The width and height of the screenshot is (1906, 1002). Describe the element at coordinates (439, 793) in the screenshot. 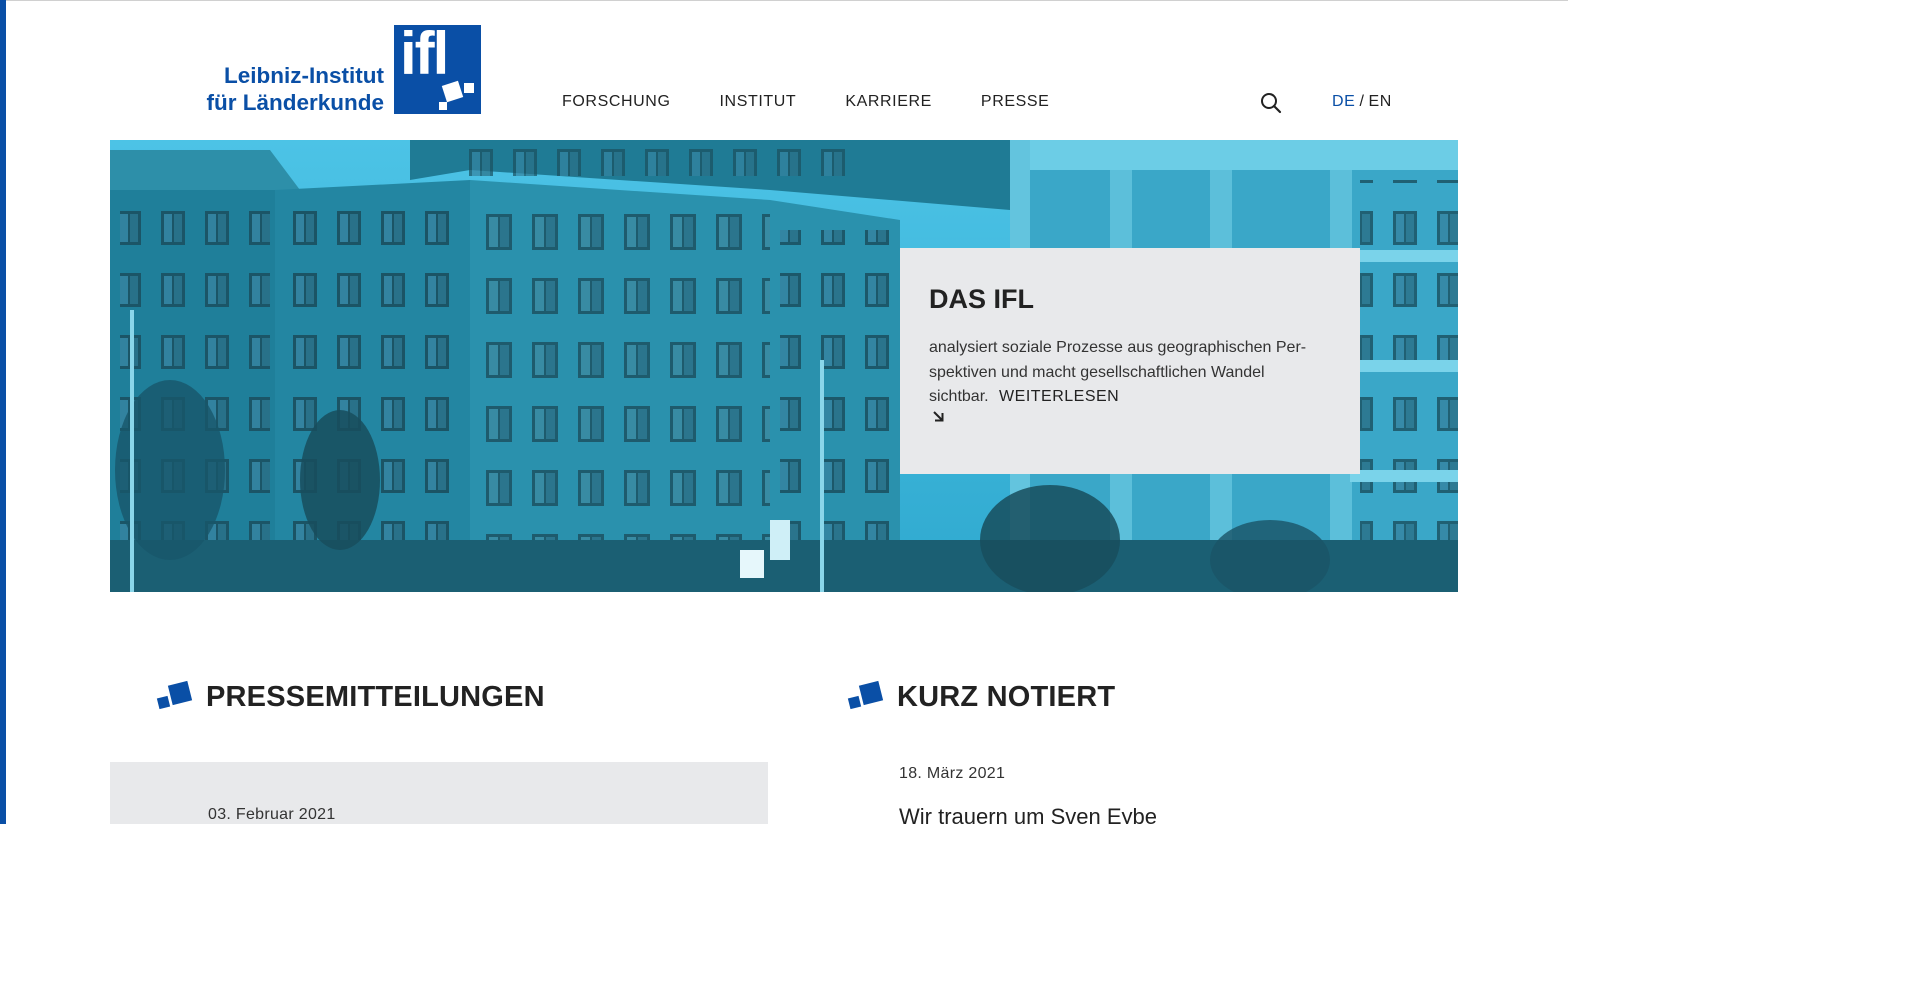

I see `press-release-card: 03. Februar 2021` at that location.